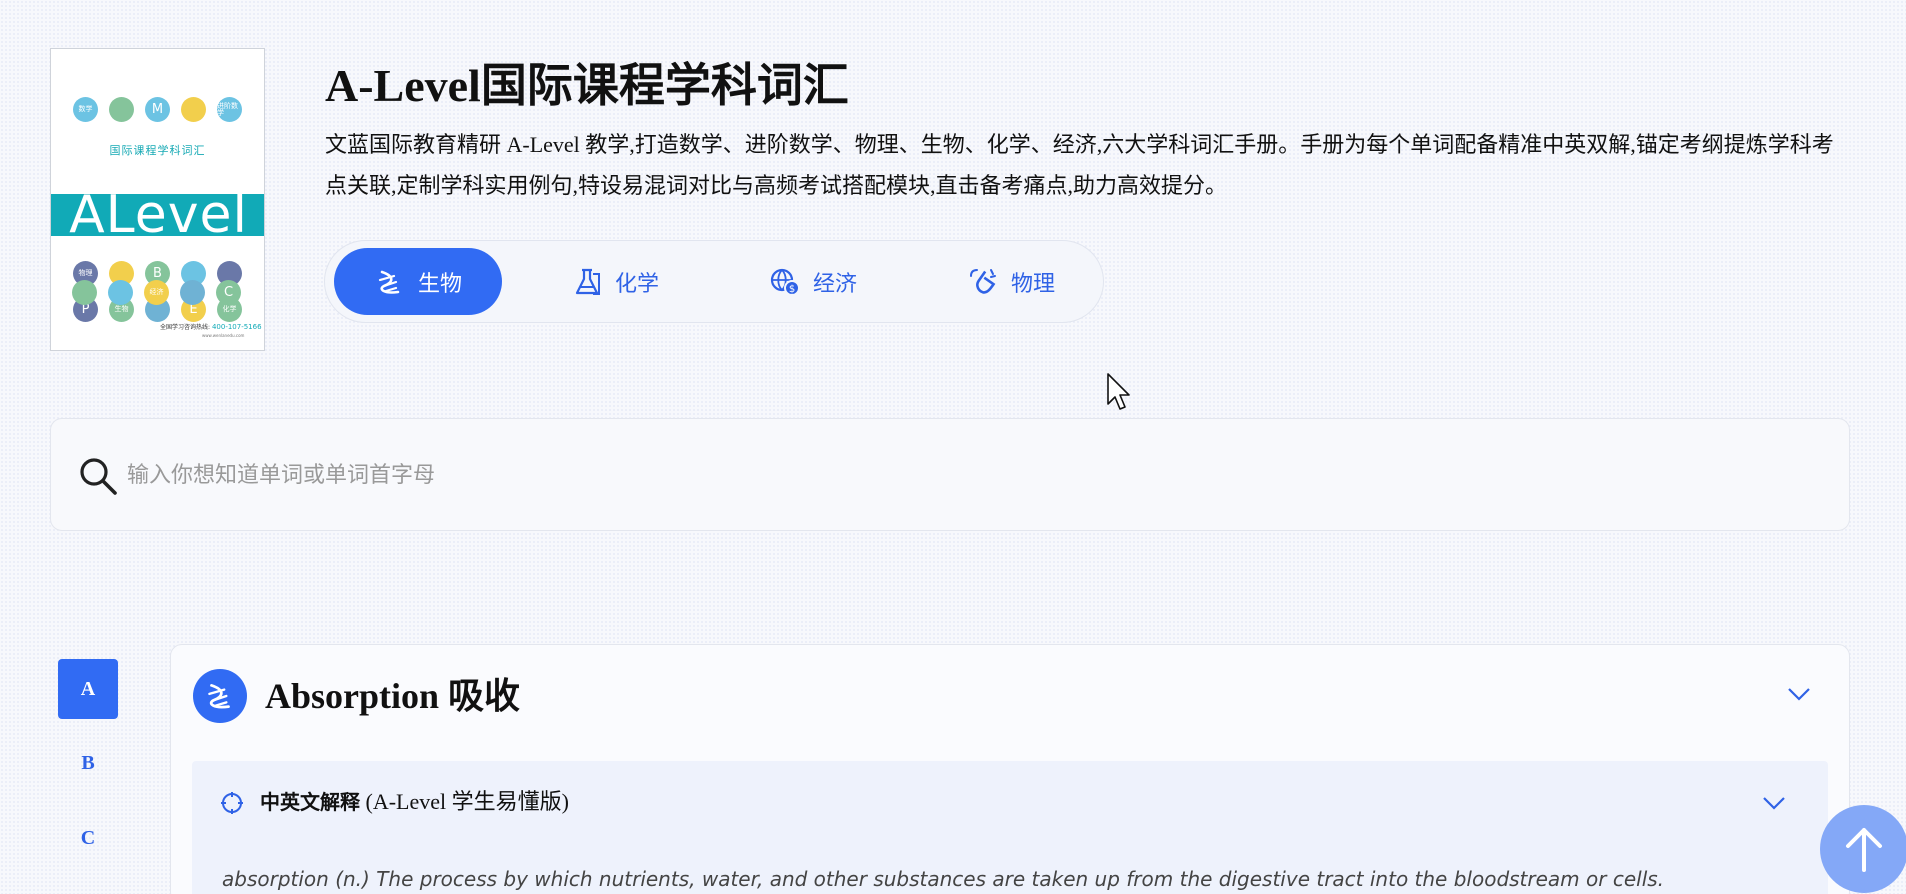  Describe the element at coordinates (98, 476) in the screenshot. I see `search-icon` at that location.